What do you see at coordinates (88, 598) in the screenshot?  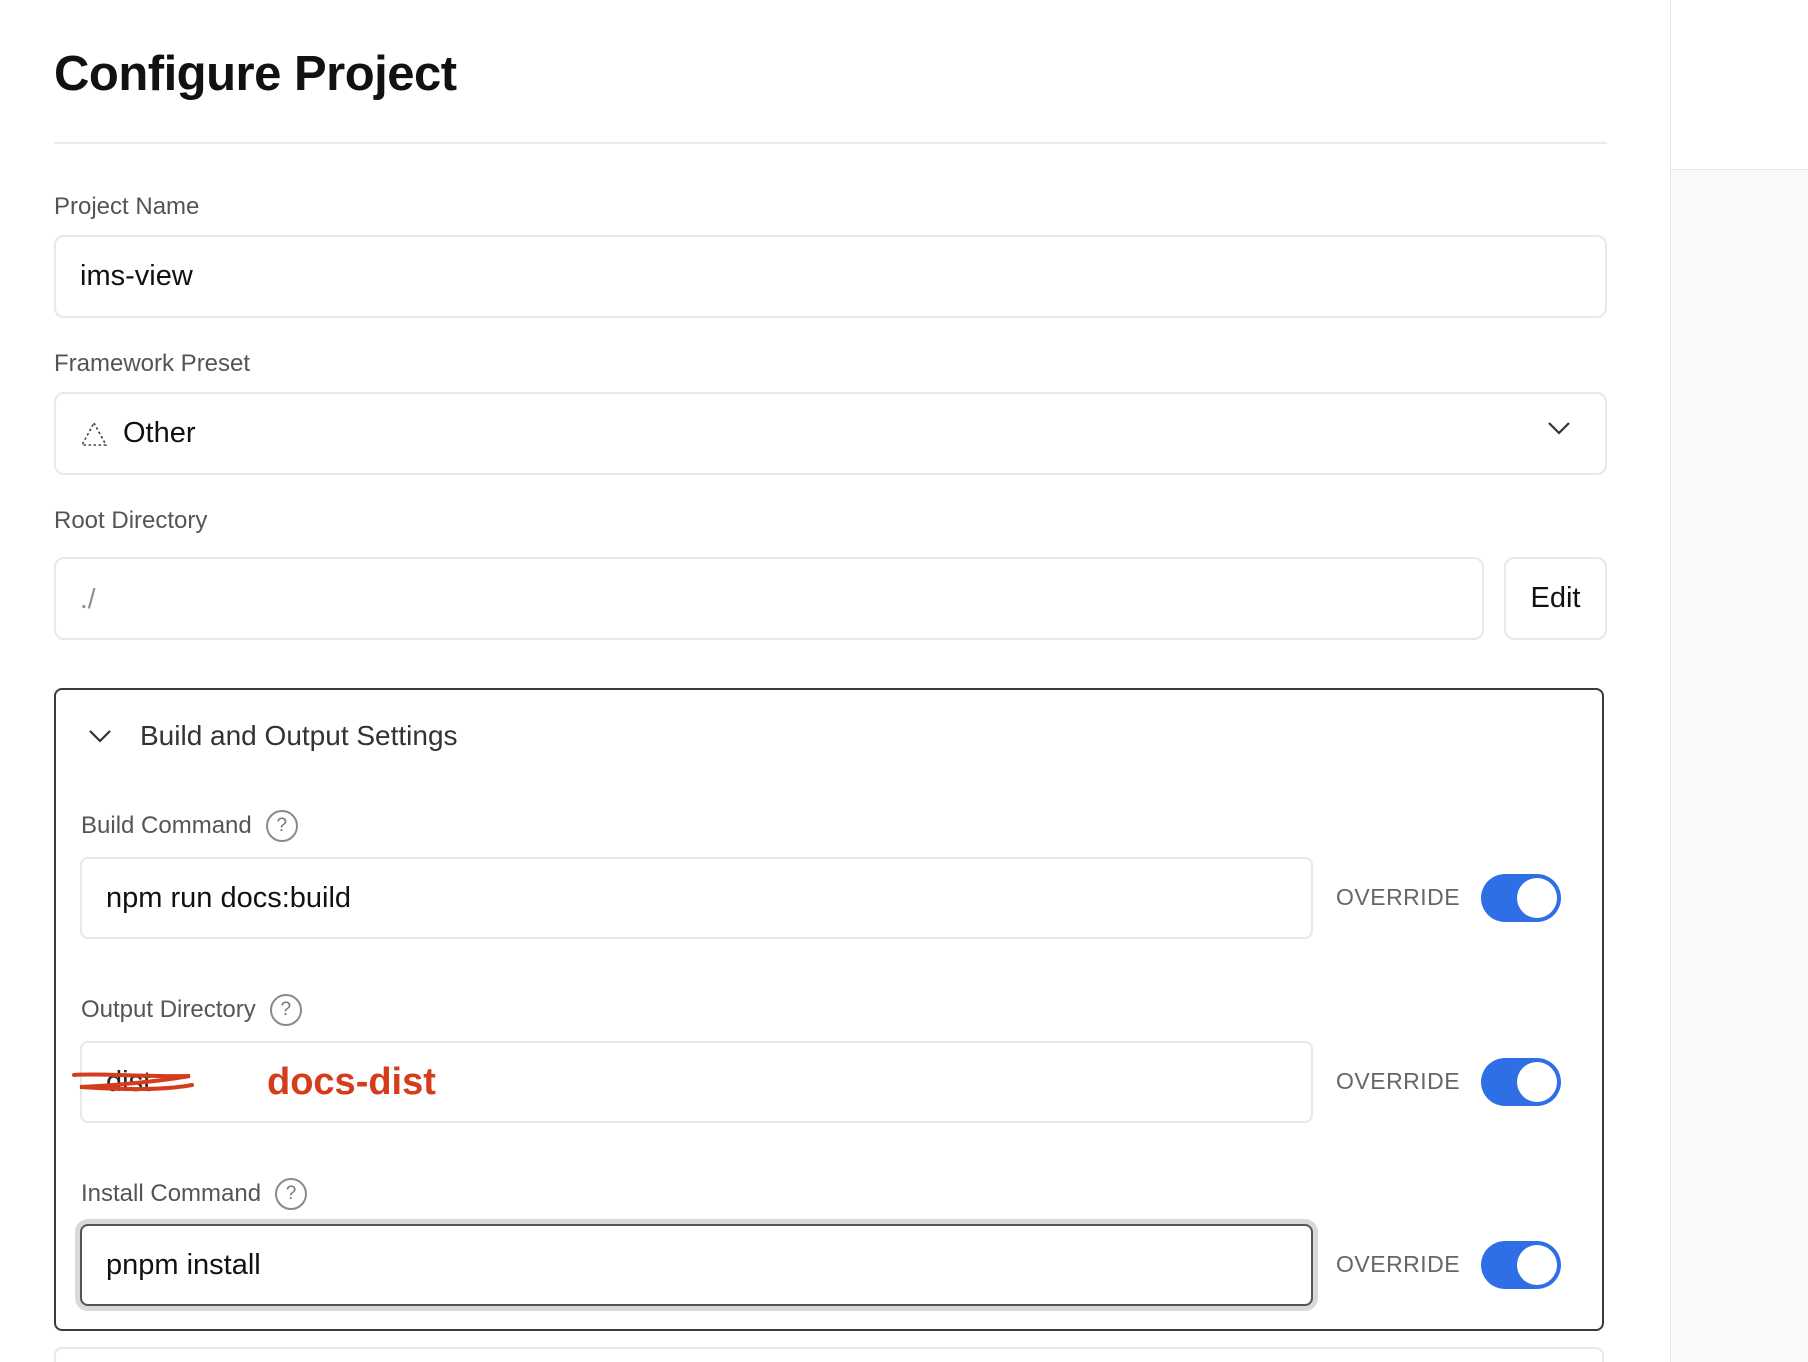 I see `root-directory-value: ./` at bounding box center [88, 598].